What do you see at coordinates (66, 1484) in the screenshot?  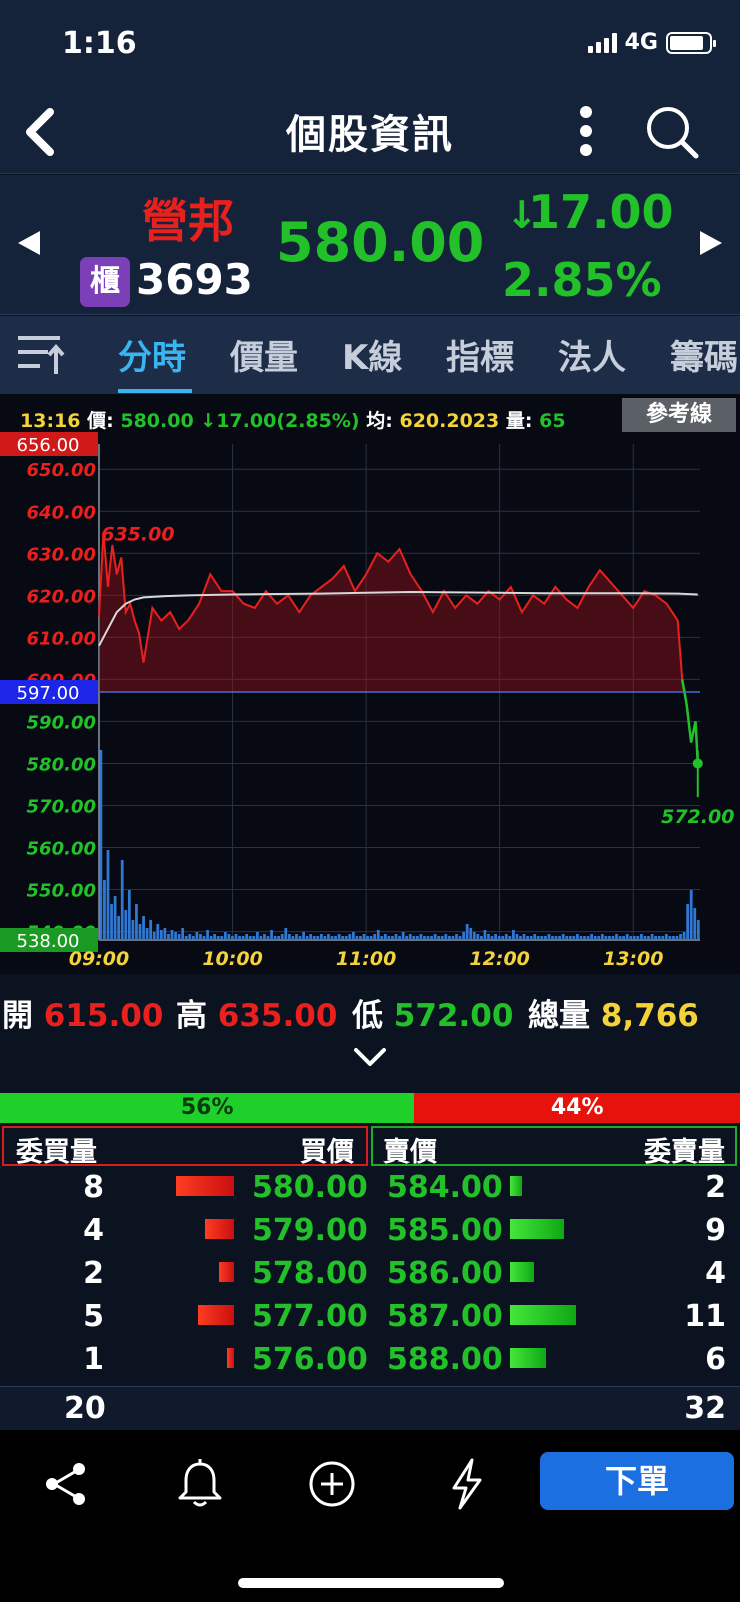 I see `share-button` at bounding box center [66, 1484].